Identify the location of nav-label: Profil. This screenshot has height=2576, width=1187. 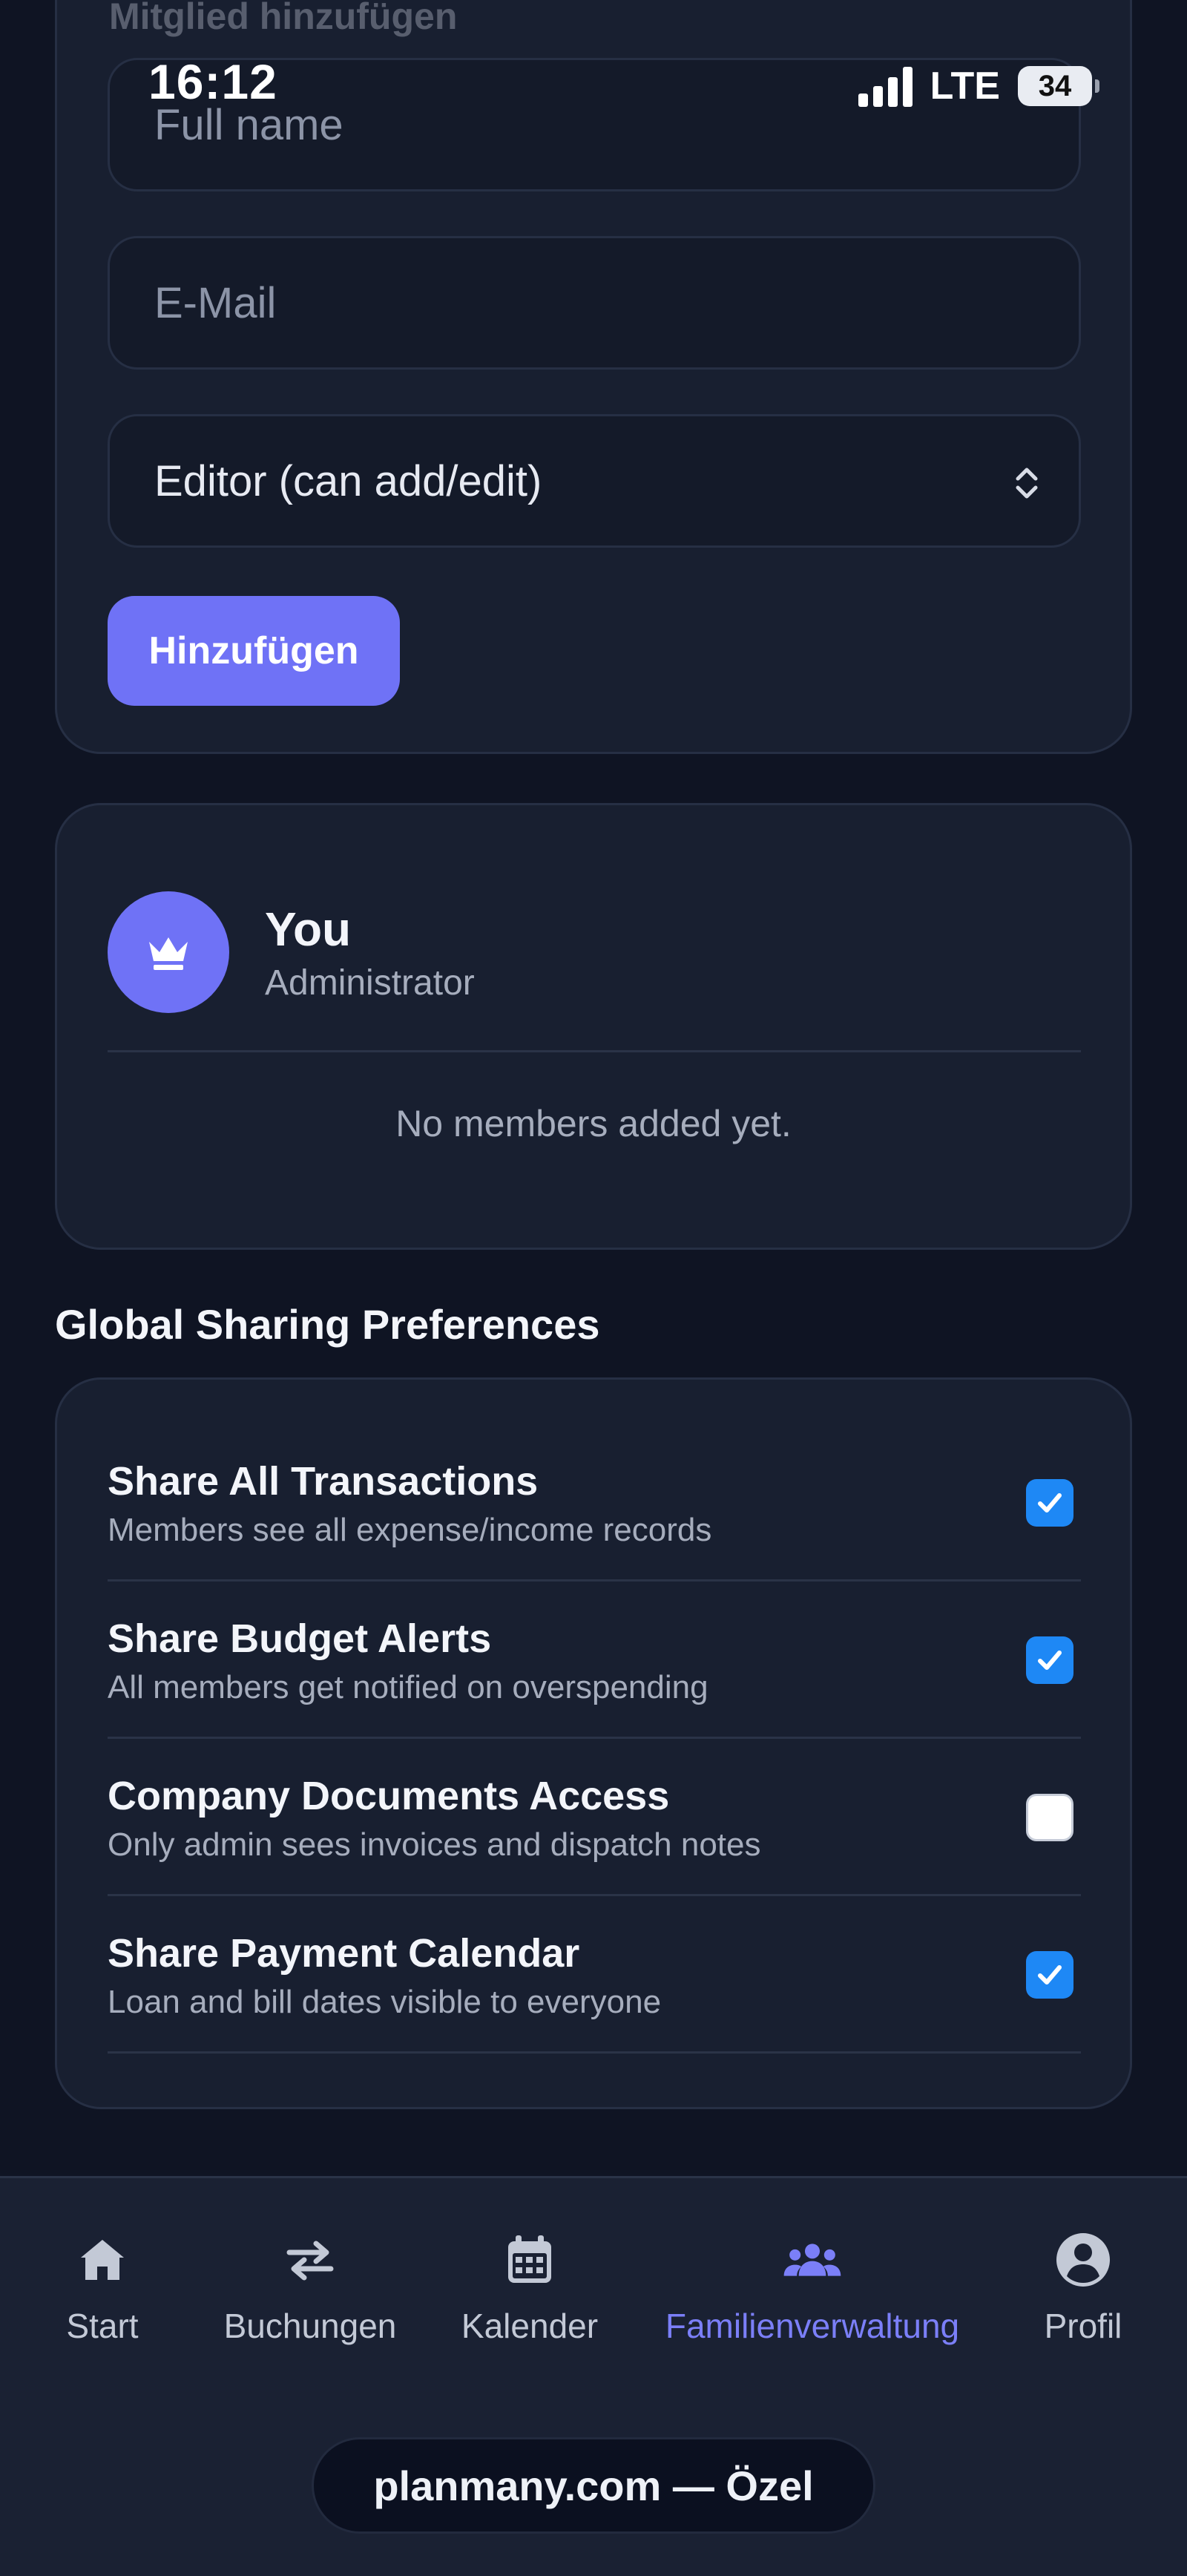
(1083, 2326).